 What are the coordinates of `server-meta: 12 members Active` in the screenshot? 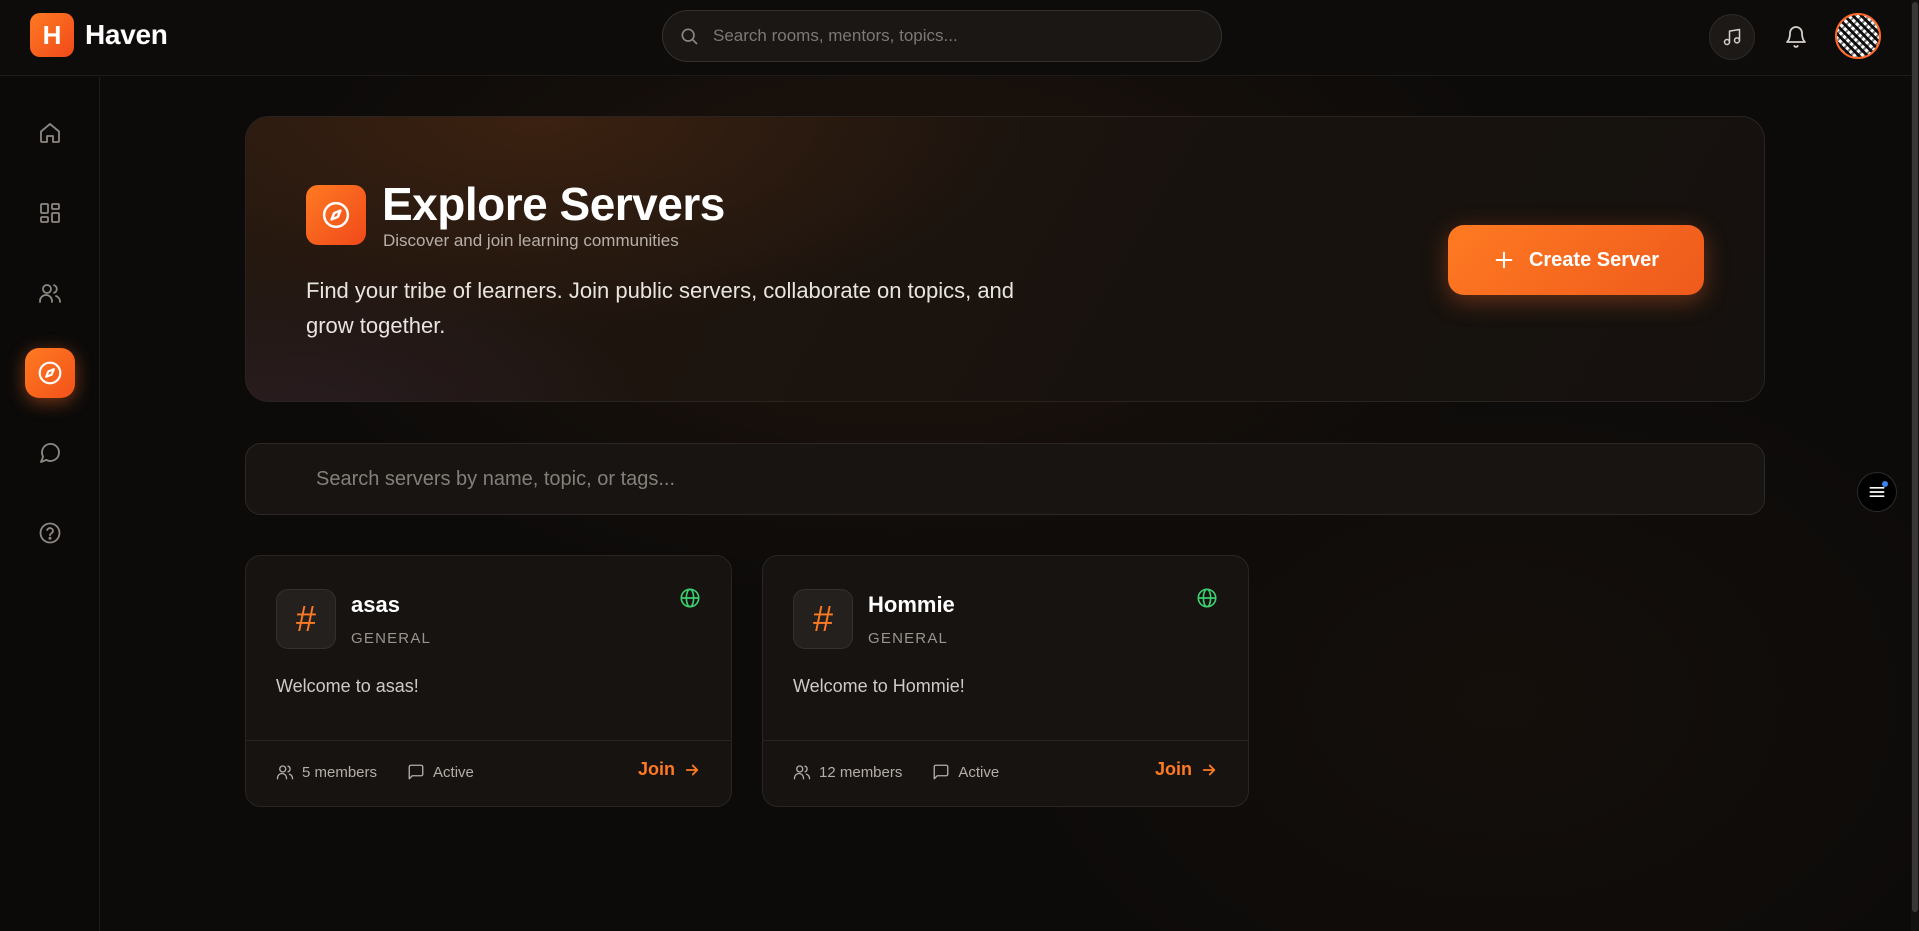 It's located at (896, 772).